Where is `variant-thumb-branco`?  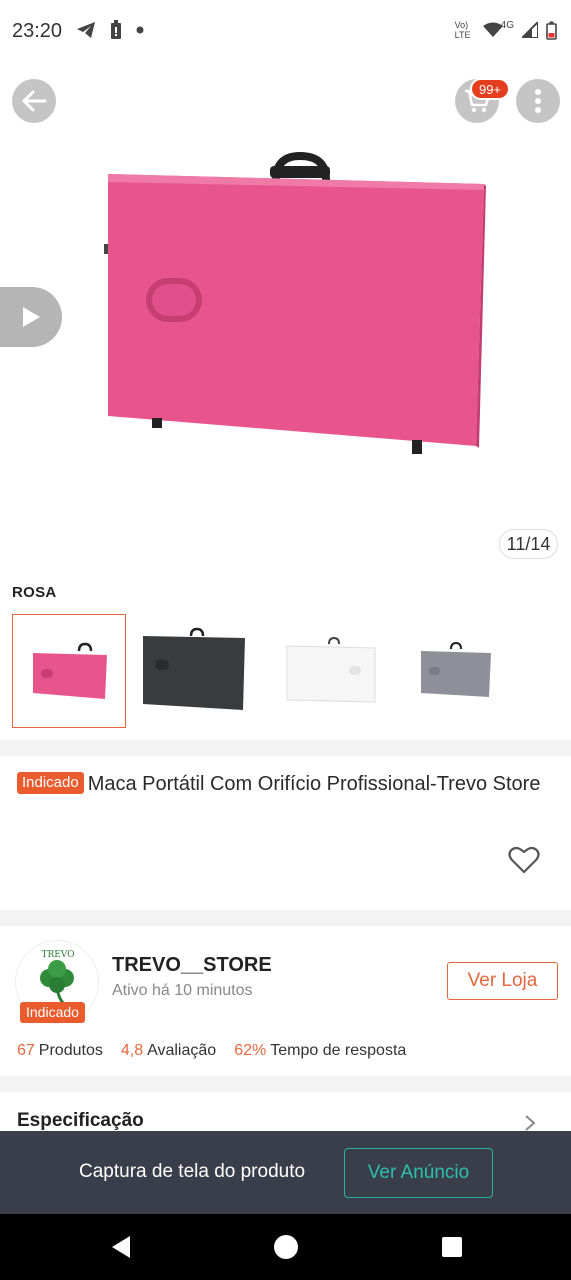
variant-thumb-branco is located at coordinates (331, 671).